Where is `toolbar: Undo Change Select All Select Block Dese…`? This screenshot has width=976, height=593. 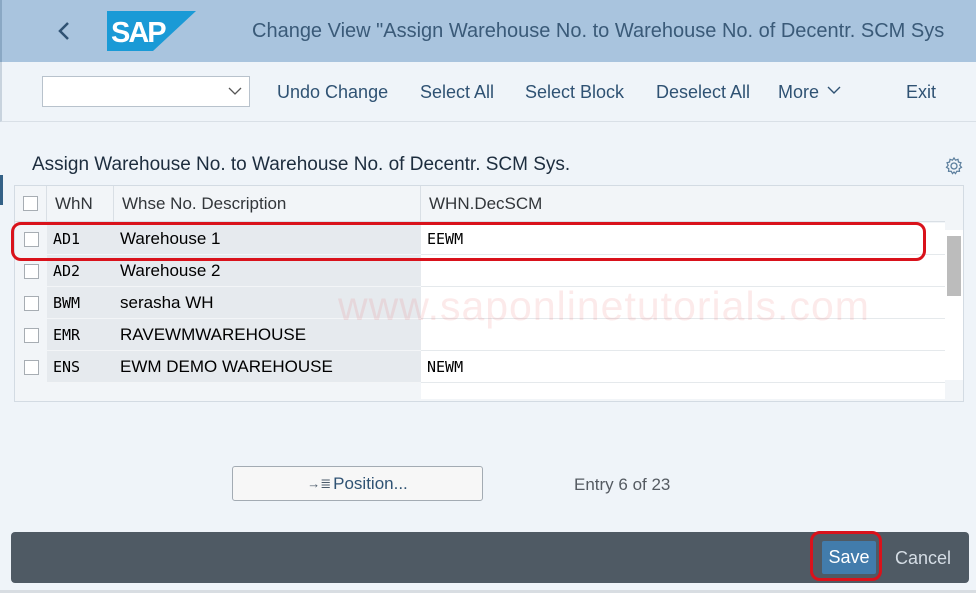
toolbar: Undo Change Select All Select Block Dese… is located at coordinates (488, 92).